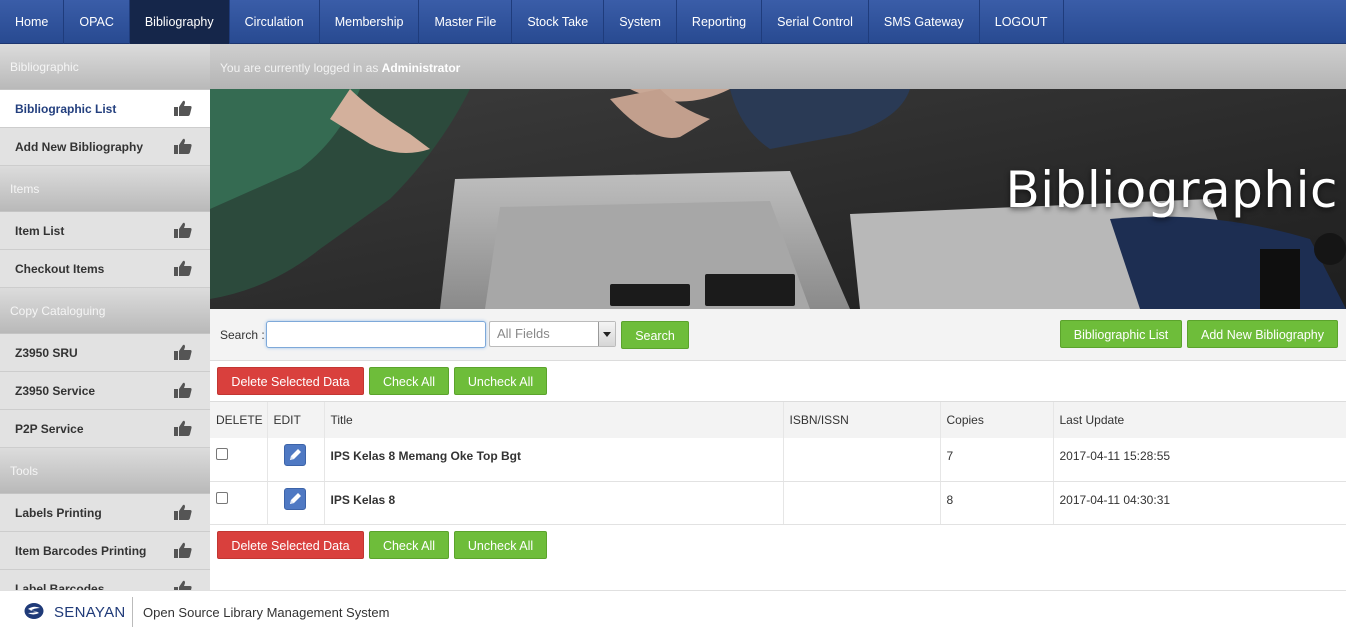 The image size is (1346, 632). What do you see at coordinates (58, 513) in the screenshot?
I see `sidebar-item-label: Labels Printing` at bounding box center [58, 513].